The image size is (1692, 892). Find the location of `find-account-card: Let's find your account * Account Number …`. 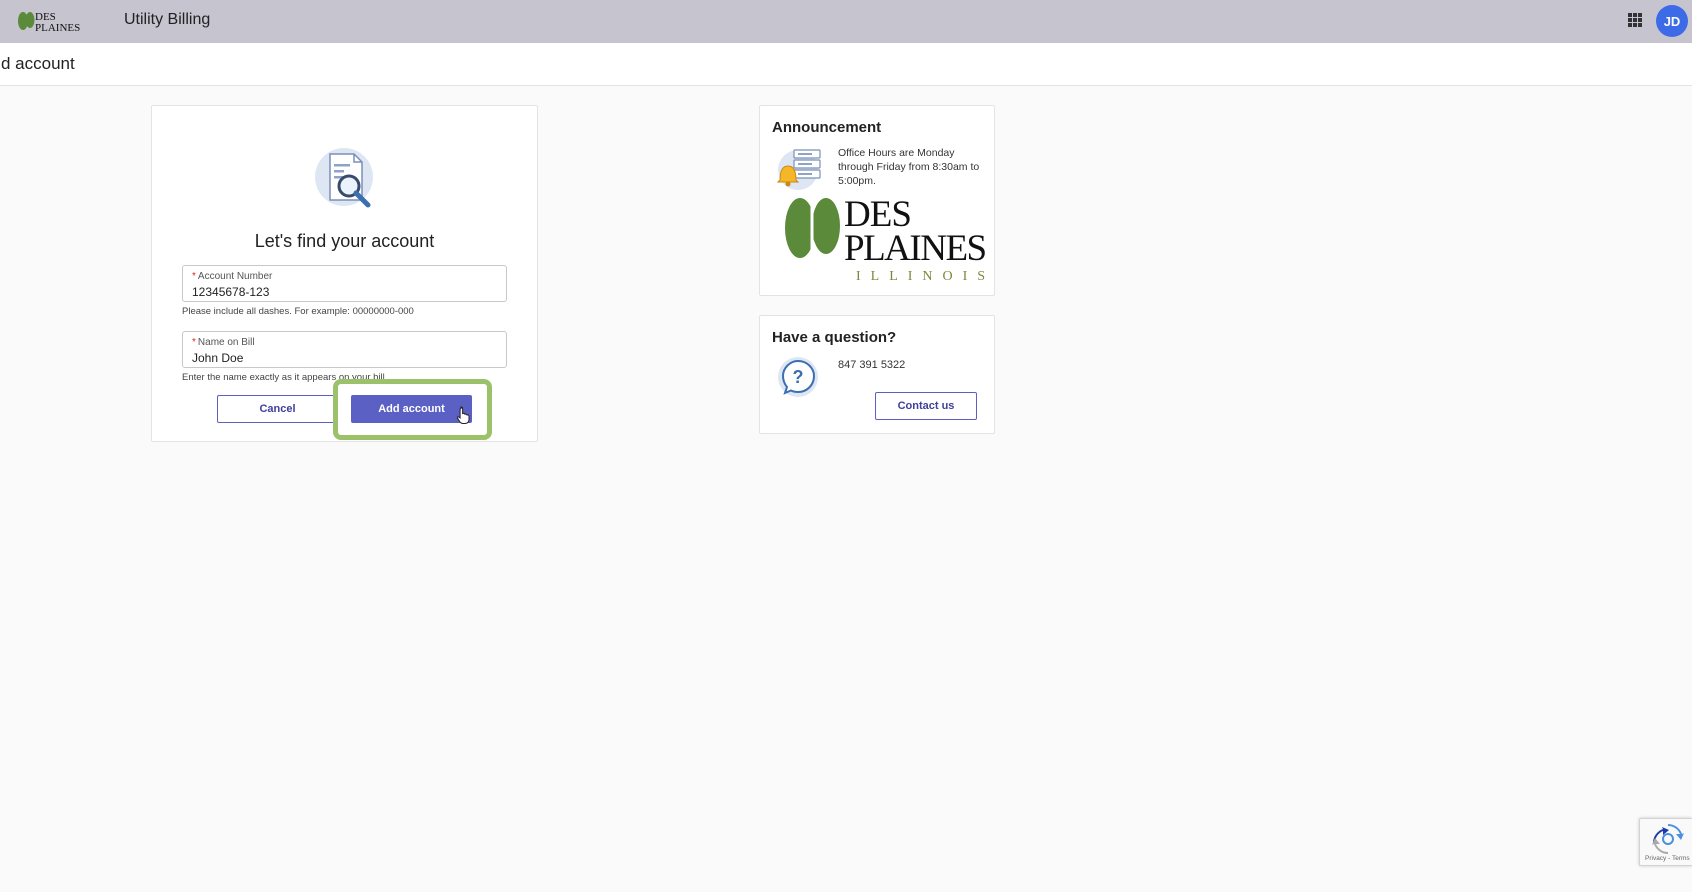

find-account-card: Let's find your account * Account Number … is located at coordinates (344, 273).